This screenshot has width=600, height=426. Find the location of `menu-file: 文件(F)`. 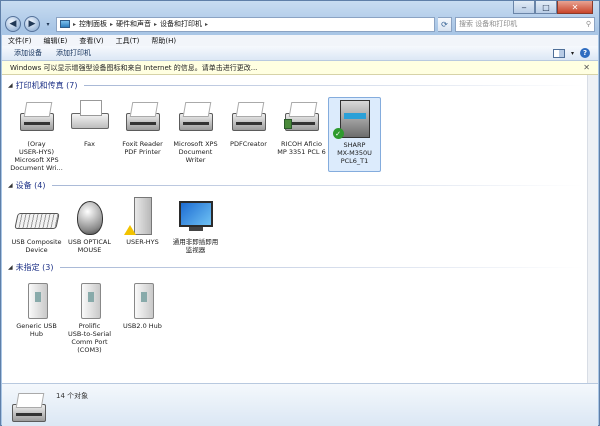

menu-file: 文件(F) is located at coordinates (20, 41).